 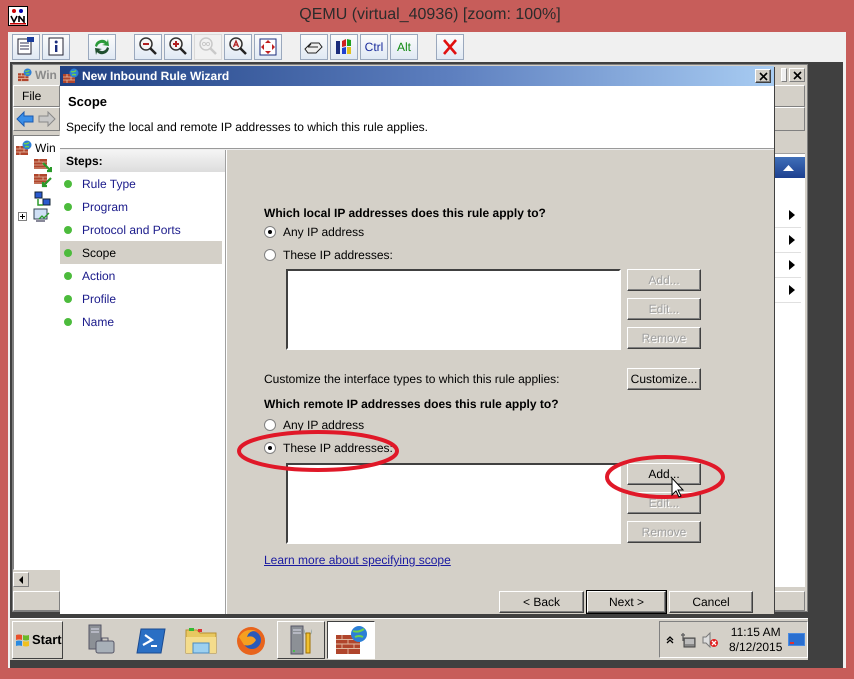 What do you see at coordinates (105, 207) in the screenshot?
I see `step-link: Program` at bounding box center [105, 207].